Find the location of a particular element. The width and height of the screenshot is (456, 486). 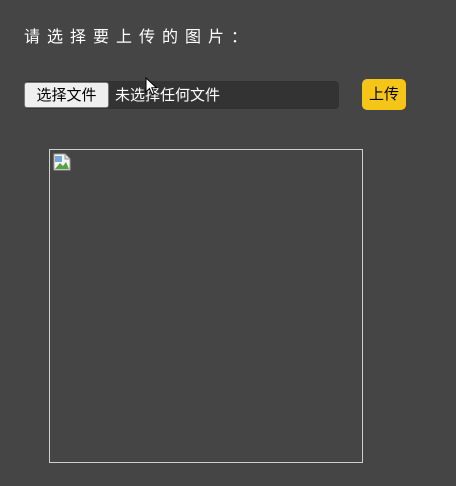

mouse-cursor-icon is located at coordinates (151, 86).